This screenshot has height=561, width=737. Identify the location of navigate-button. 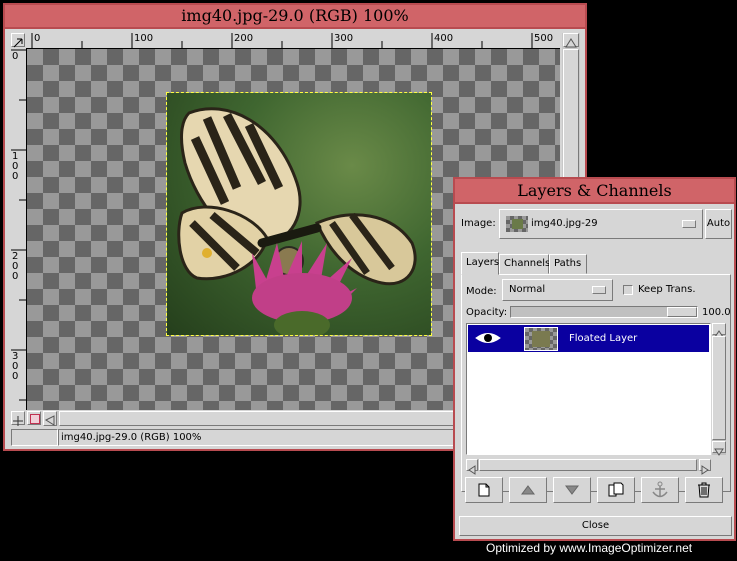
(18, 418).